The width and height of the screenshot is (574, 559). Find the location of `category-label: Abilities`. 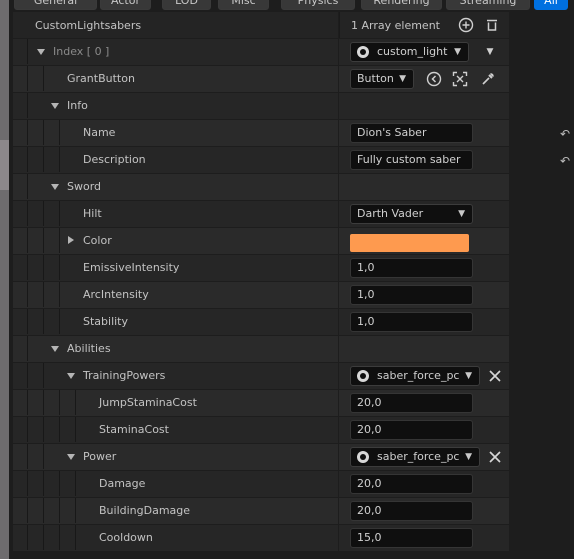

category-label: Abilities is located at coordinates (89, 348).